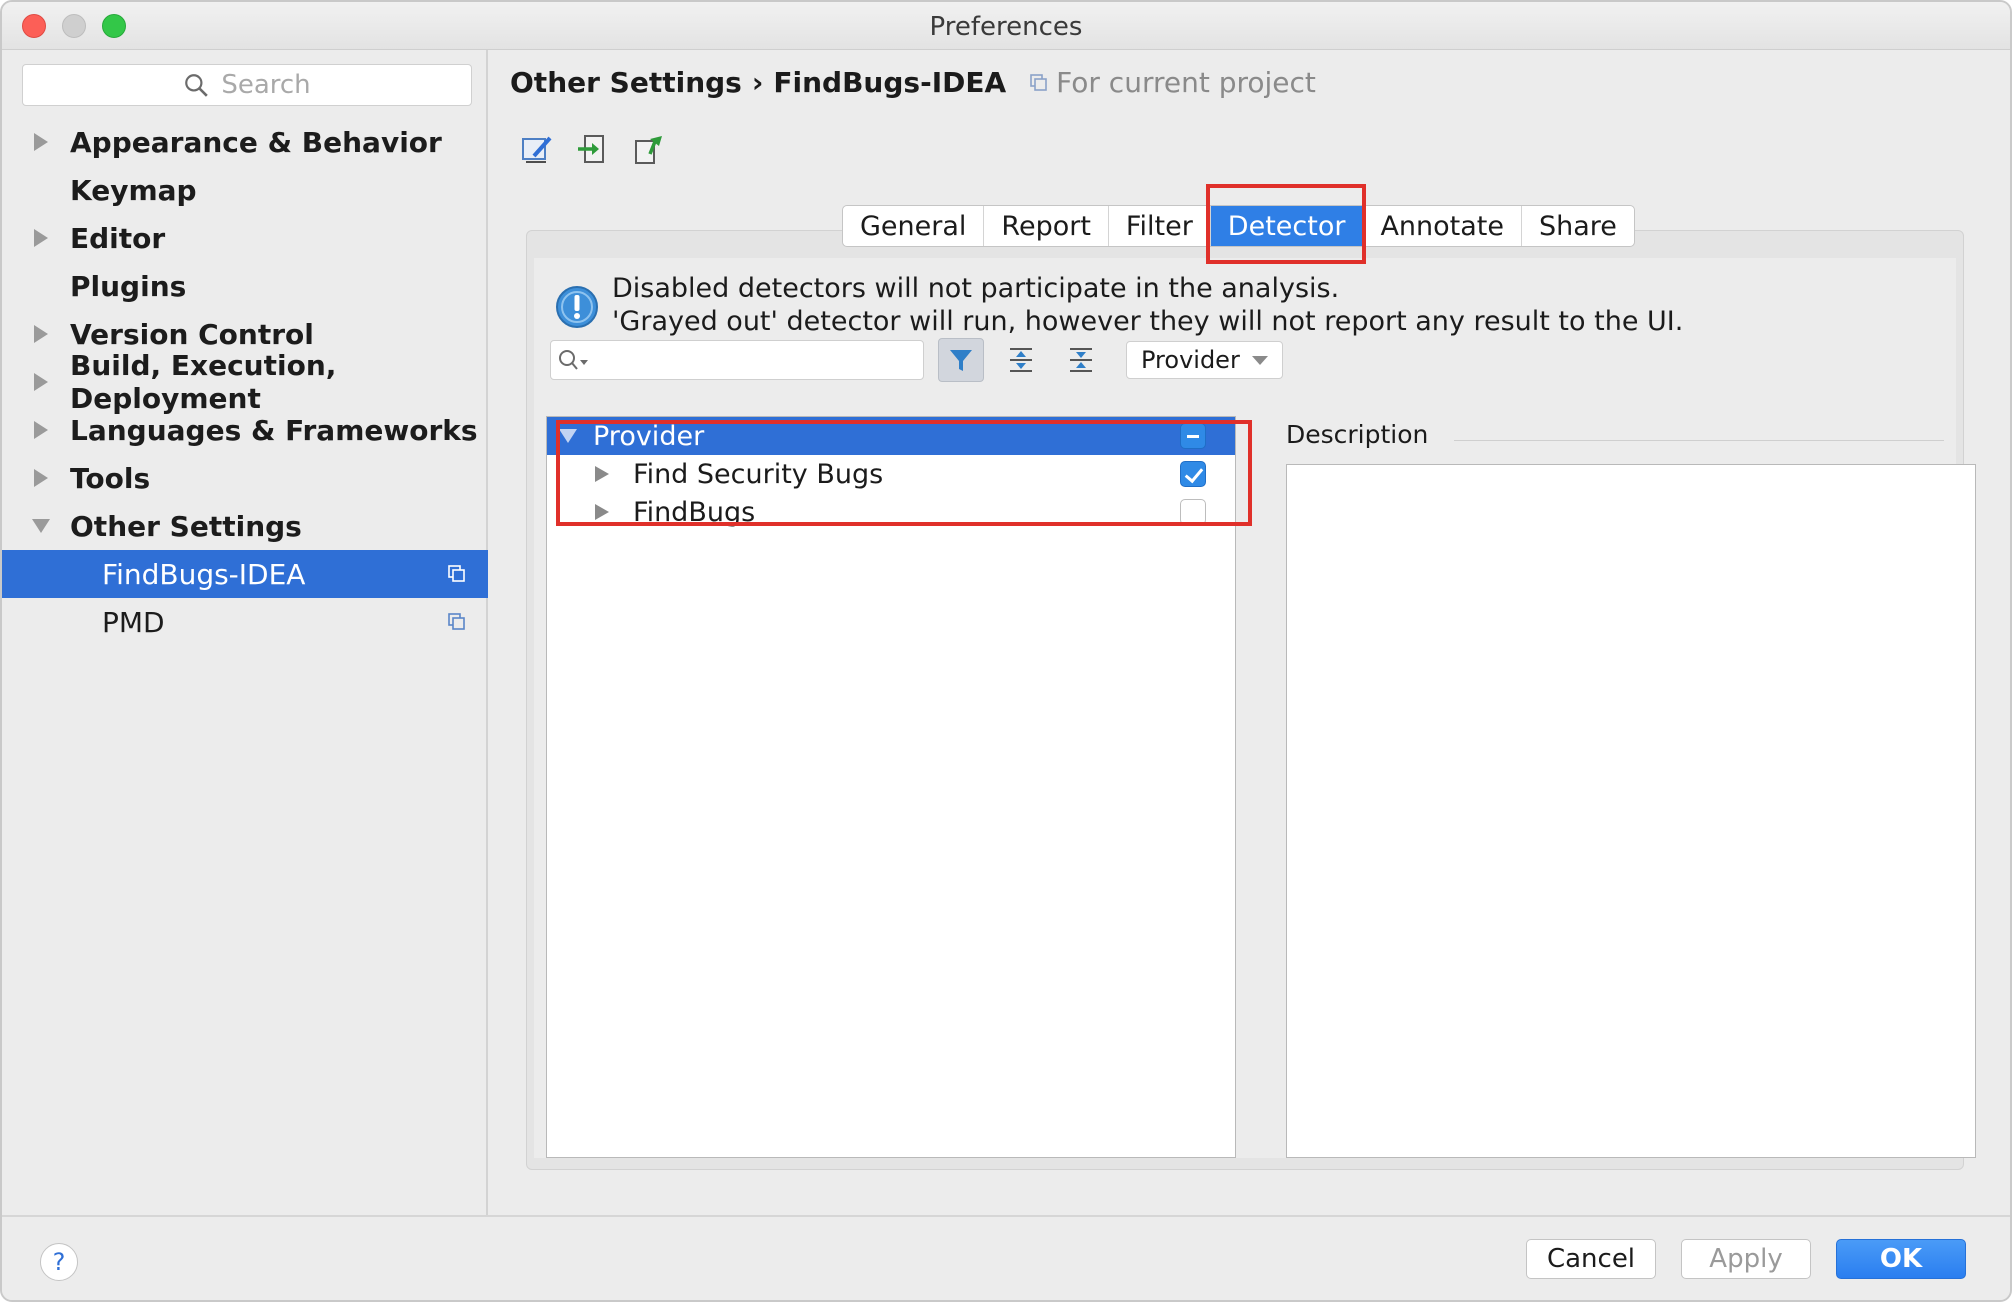 This screenshot has height=1302, width=2012. What do you see at coordinates (758, 474) in the screenshot?
I see `tree-row-label: Find Security Bugs` at bounding box center [758, 474].